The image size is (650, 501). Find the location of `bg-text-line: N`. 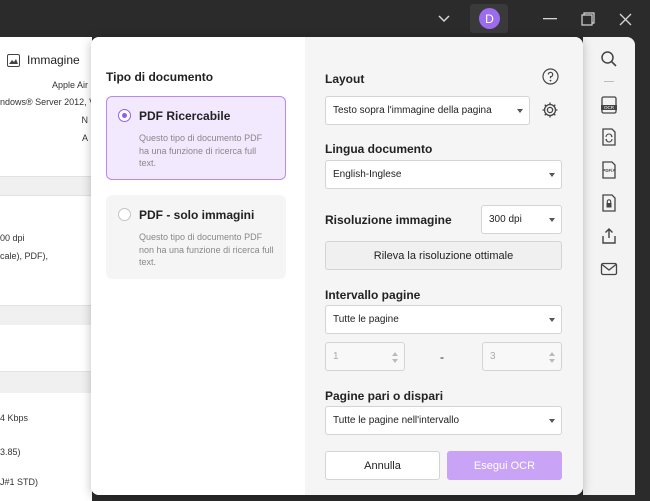

bg-text-line: N is located at coordinates (85, 120).